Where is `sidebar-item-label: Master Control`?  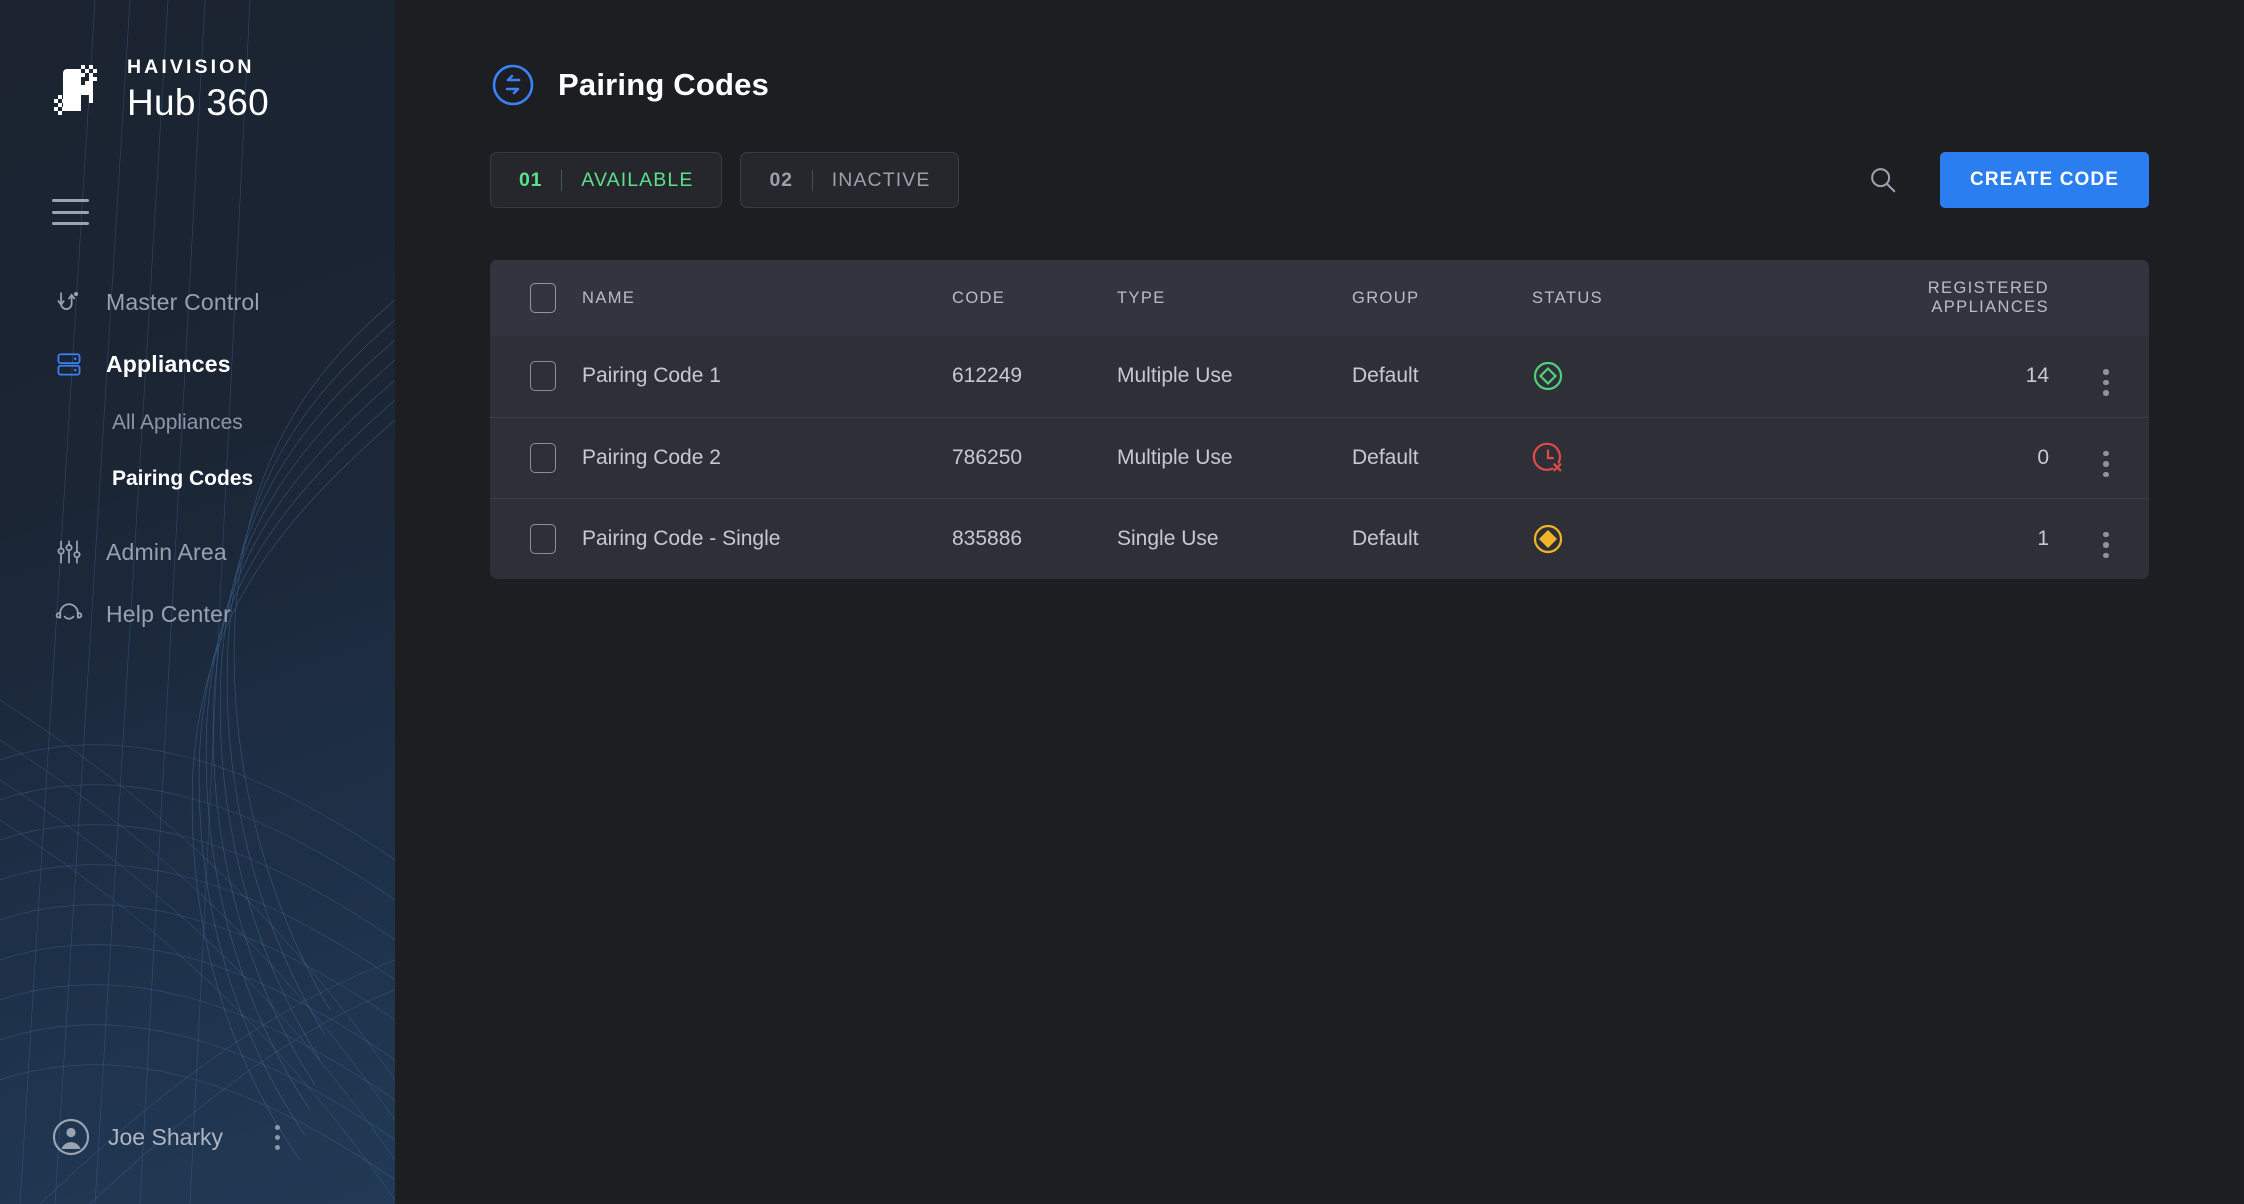
sidebar-item-label: Master Control is located at coordinates (183, 301).